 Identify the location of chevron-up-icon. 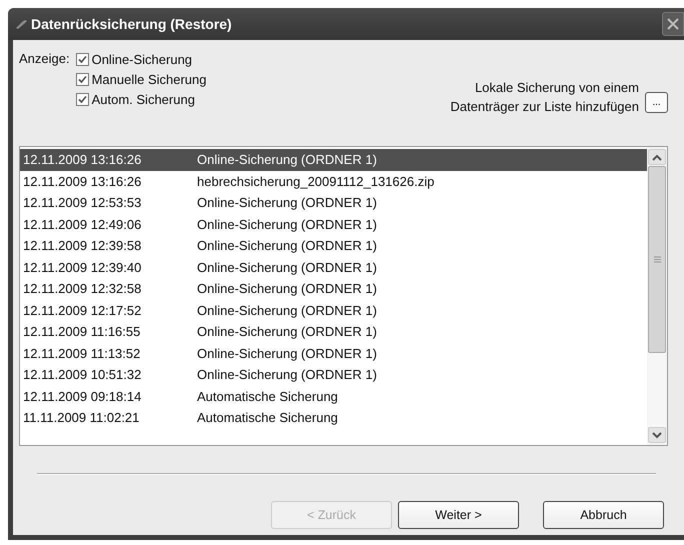
(657, 157).